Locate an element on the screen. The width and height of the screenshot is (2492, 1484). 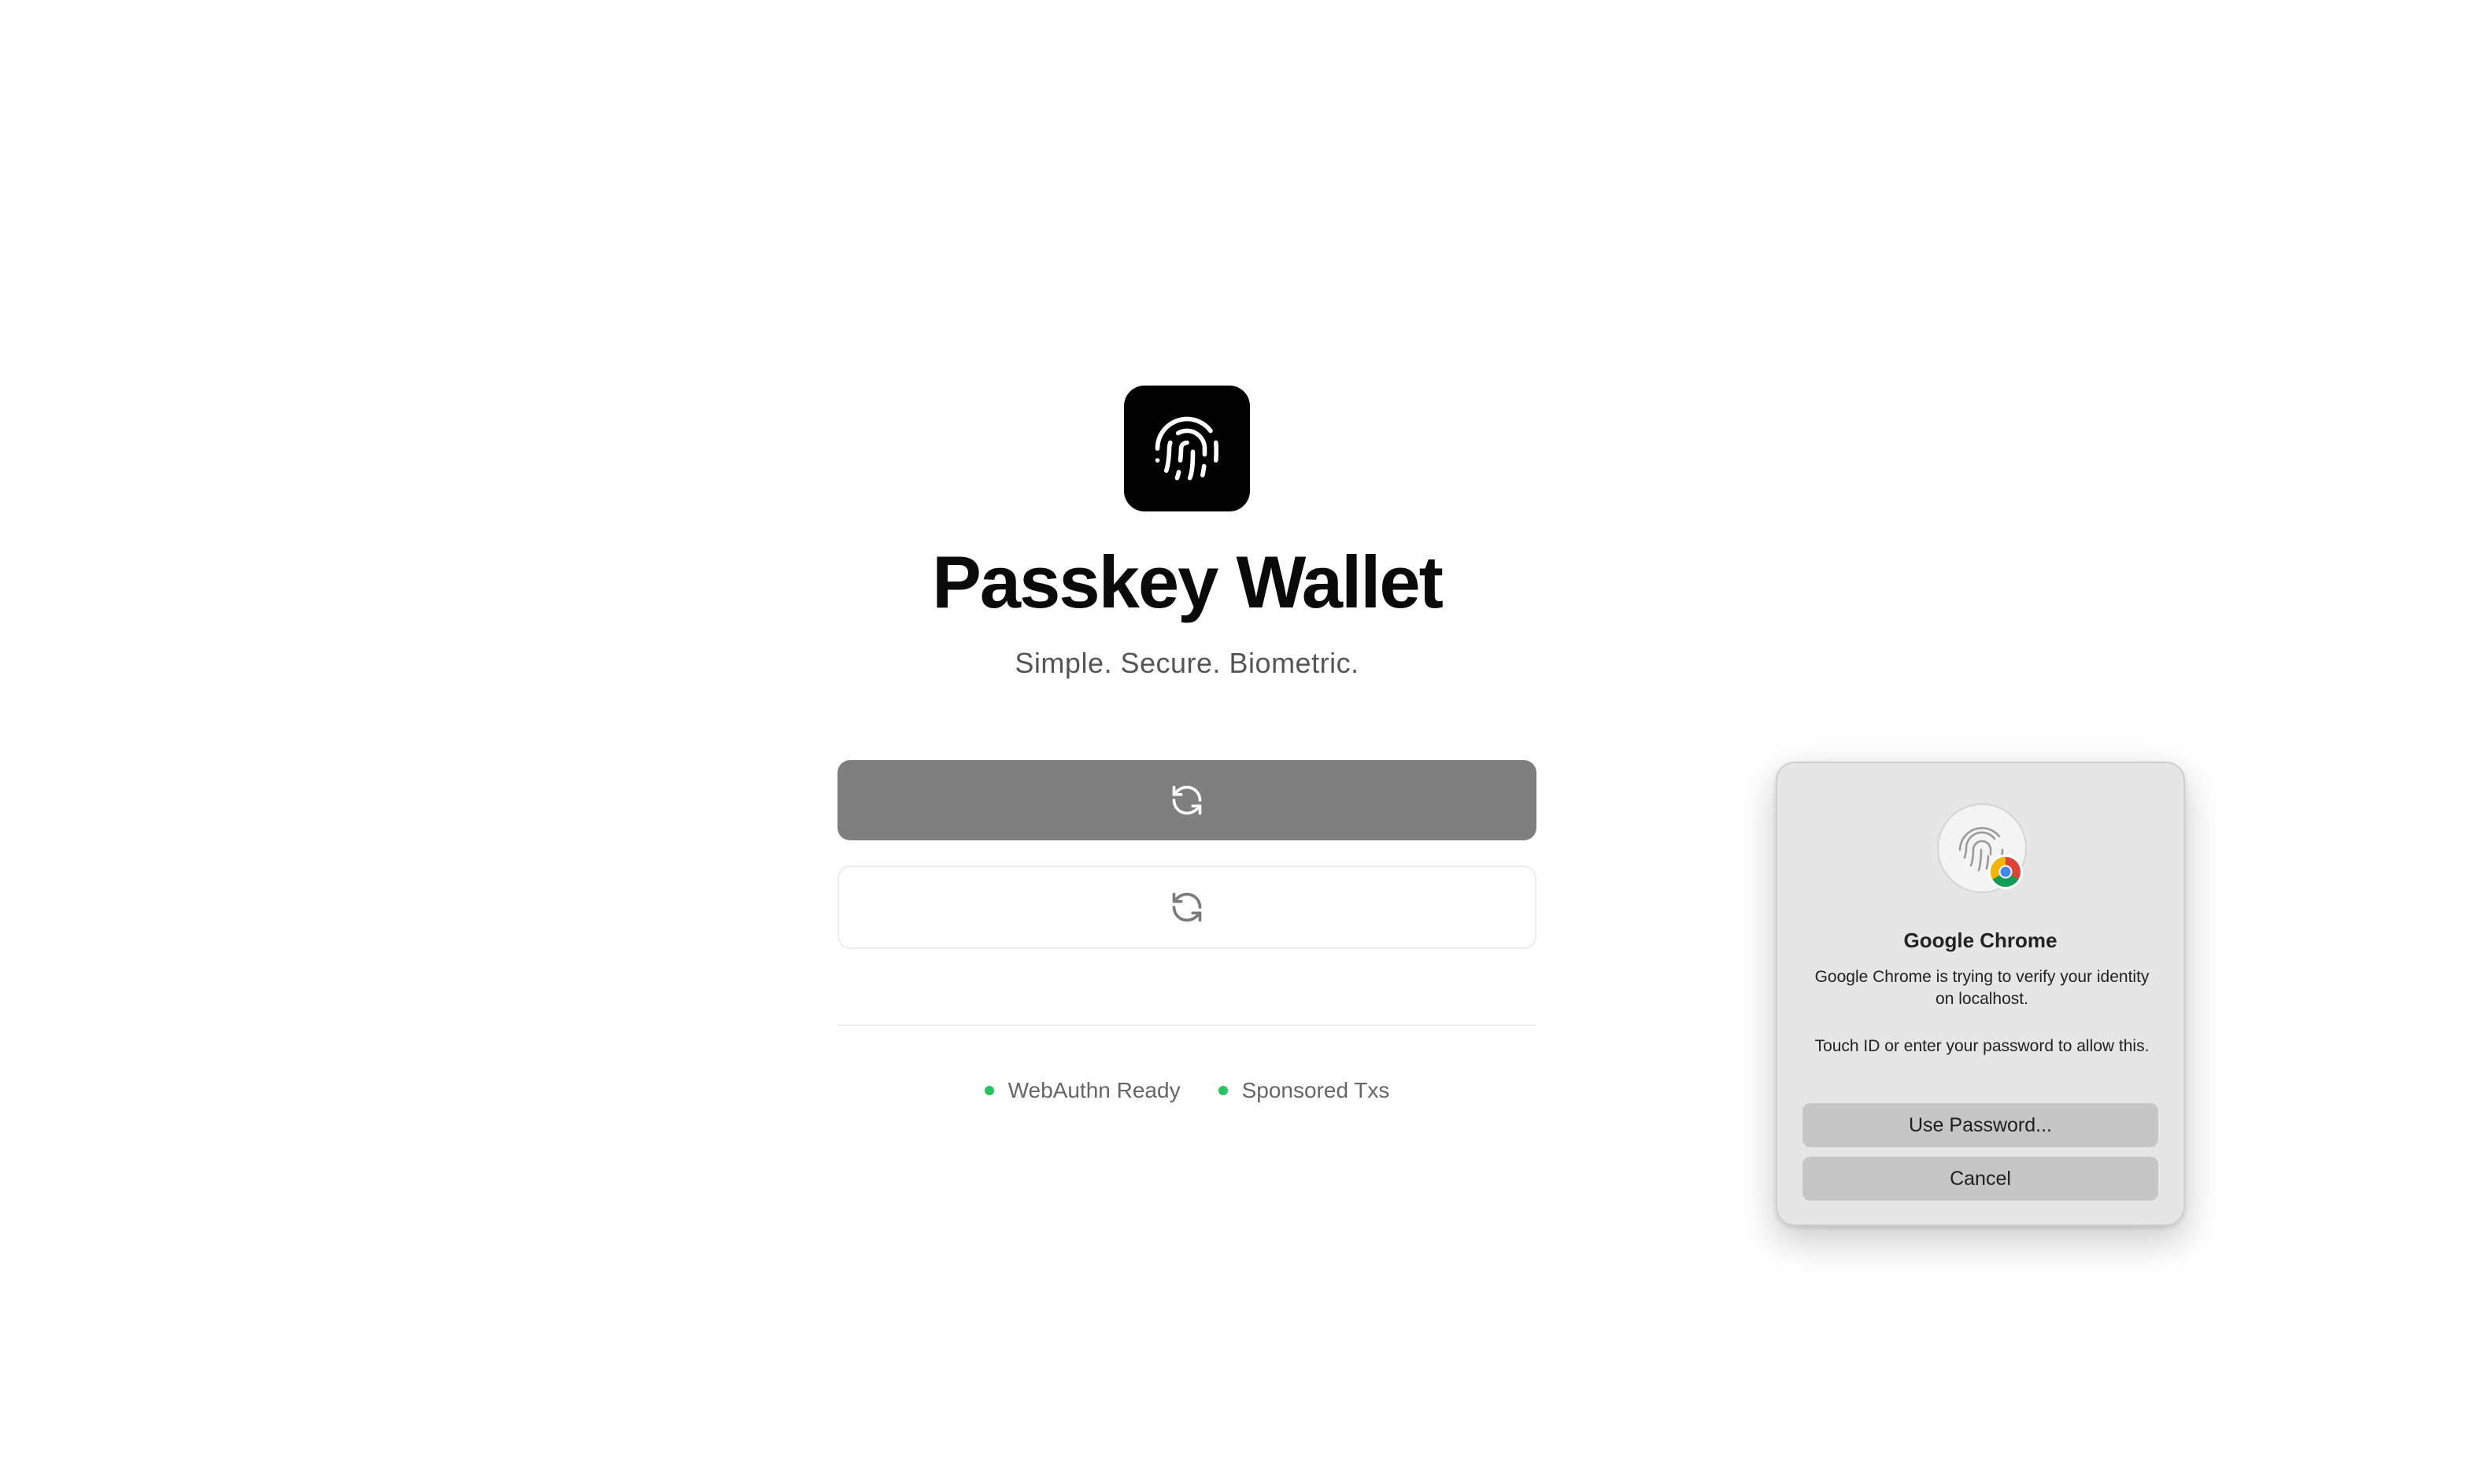
status-label: Sponsored Txs is located at coordinates (1316, 1090).